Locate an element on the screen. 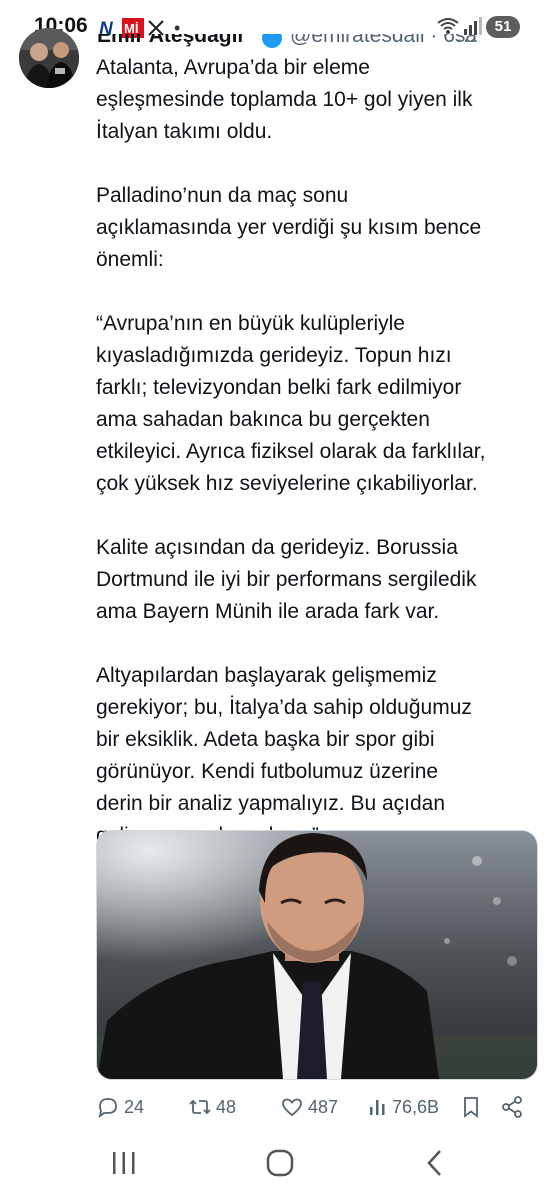 The width and height of the screenshot is (554, 1200). tweet-line: İtalyan takımı oldu. is located at coordinates (184, 131).